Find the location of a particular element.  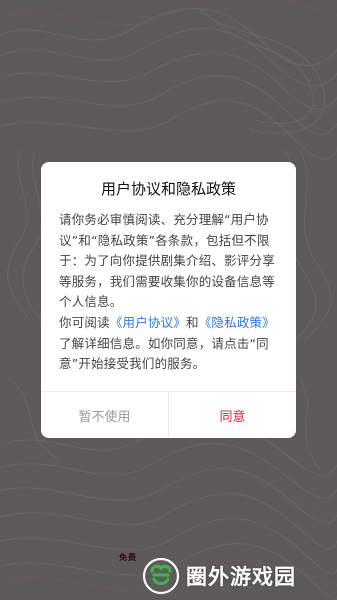

dialog-title: 用户协议和隐私政策 is located at coordinates (168, 189).